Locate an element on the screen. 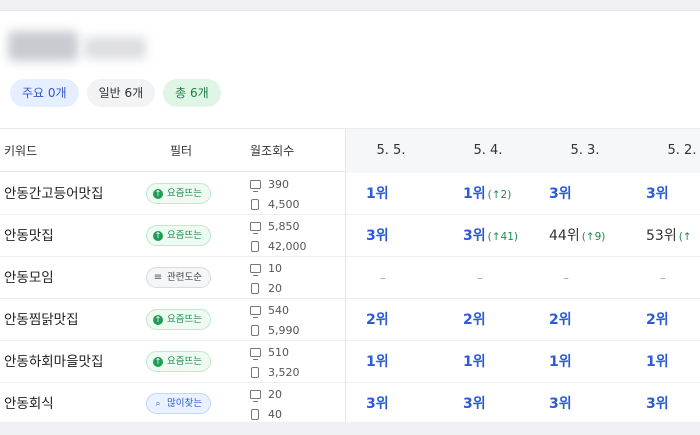 The height and width of the screenshot is (435, 700). mobile-views: 3,520 is located at coordinates (284, 372).